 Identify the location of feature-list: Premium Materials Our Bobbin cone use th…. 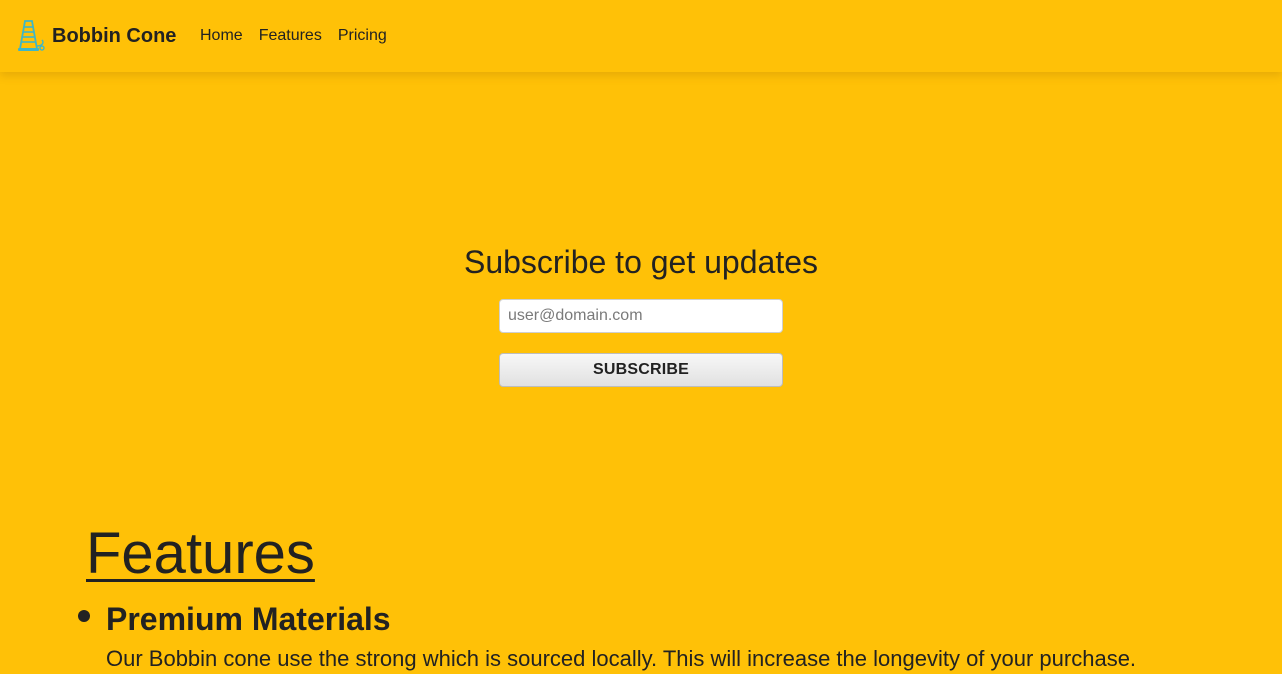
(667, 636).